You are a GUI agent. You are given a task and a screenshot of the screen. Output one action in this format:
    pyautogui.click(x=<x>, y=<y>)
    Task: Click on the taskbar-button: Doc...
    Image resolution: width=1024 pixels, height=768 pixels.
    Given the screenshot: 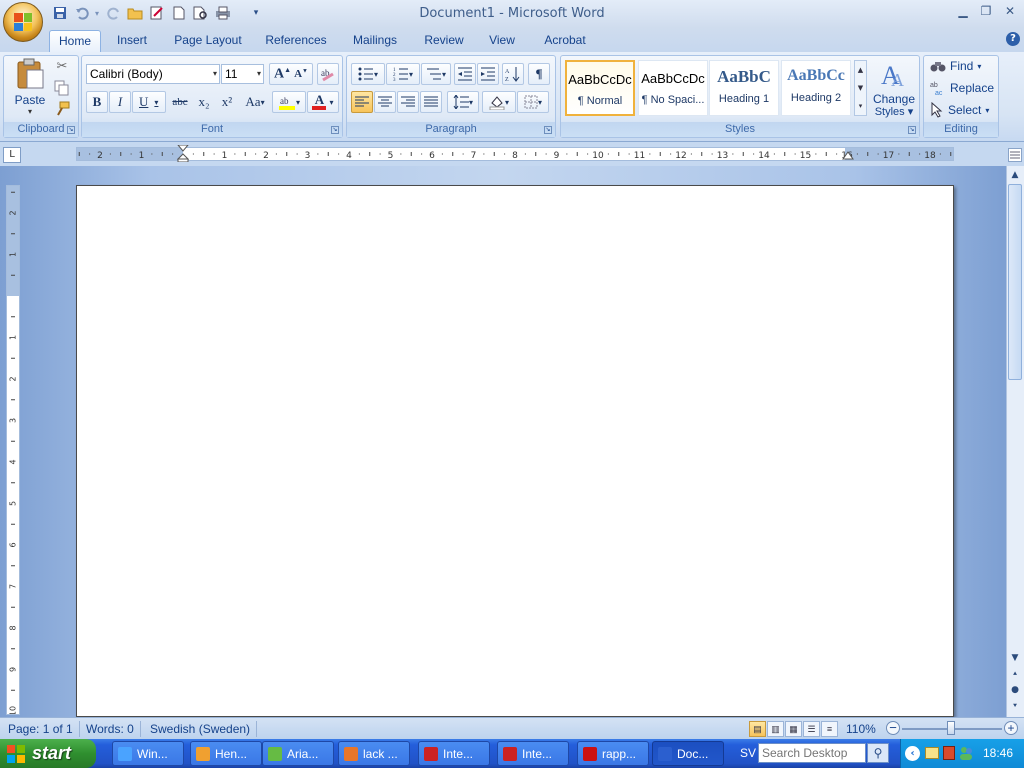 What is the action you would take?
    pyautogui.click(x=688, y=753)
    